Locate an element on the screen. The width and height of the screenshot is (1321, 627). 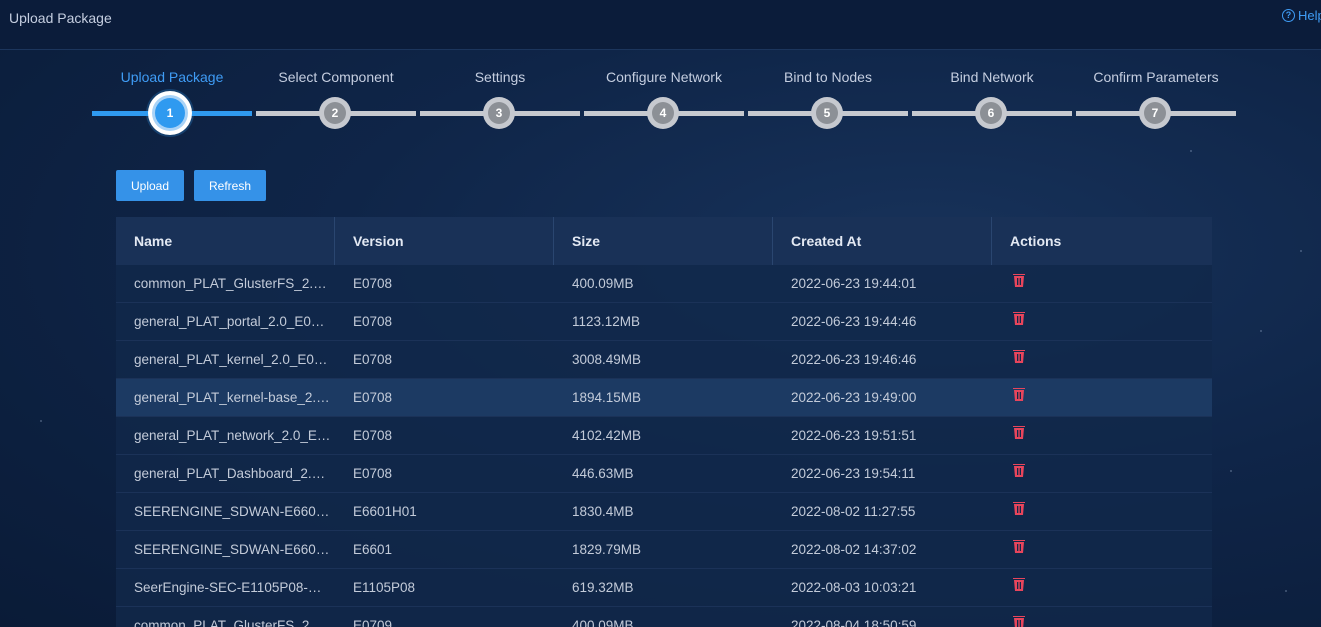
help-link: ? Help is located at coordinates (1301, 15).